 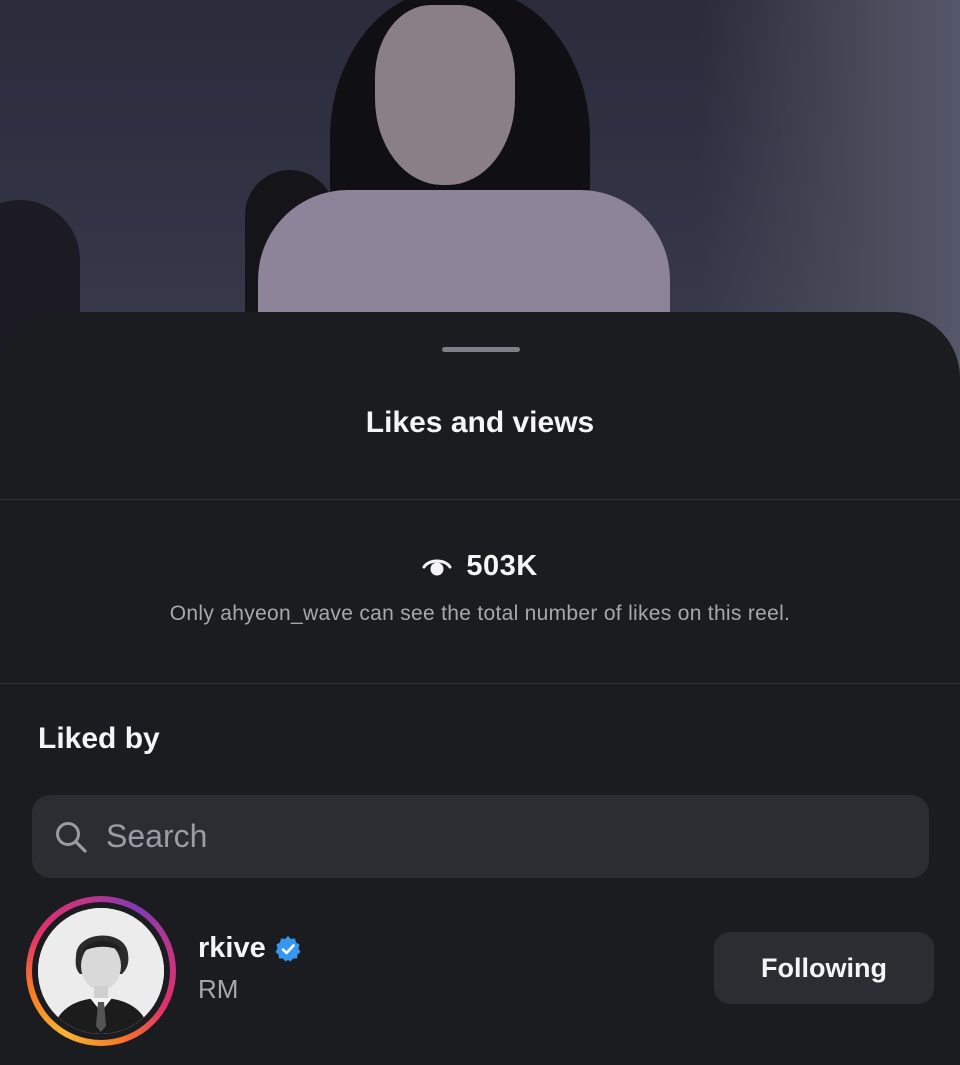 What do you see at coordinates (71, 837) in the screenshot?
I see `search-icon` at bounding box center [71, 837].